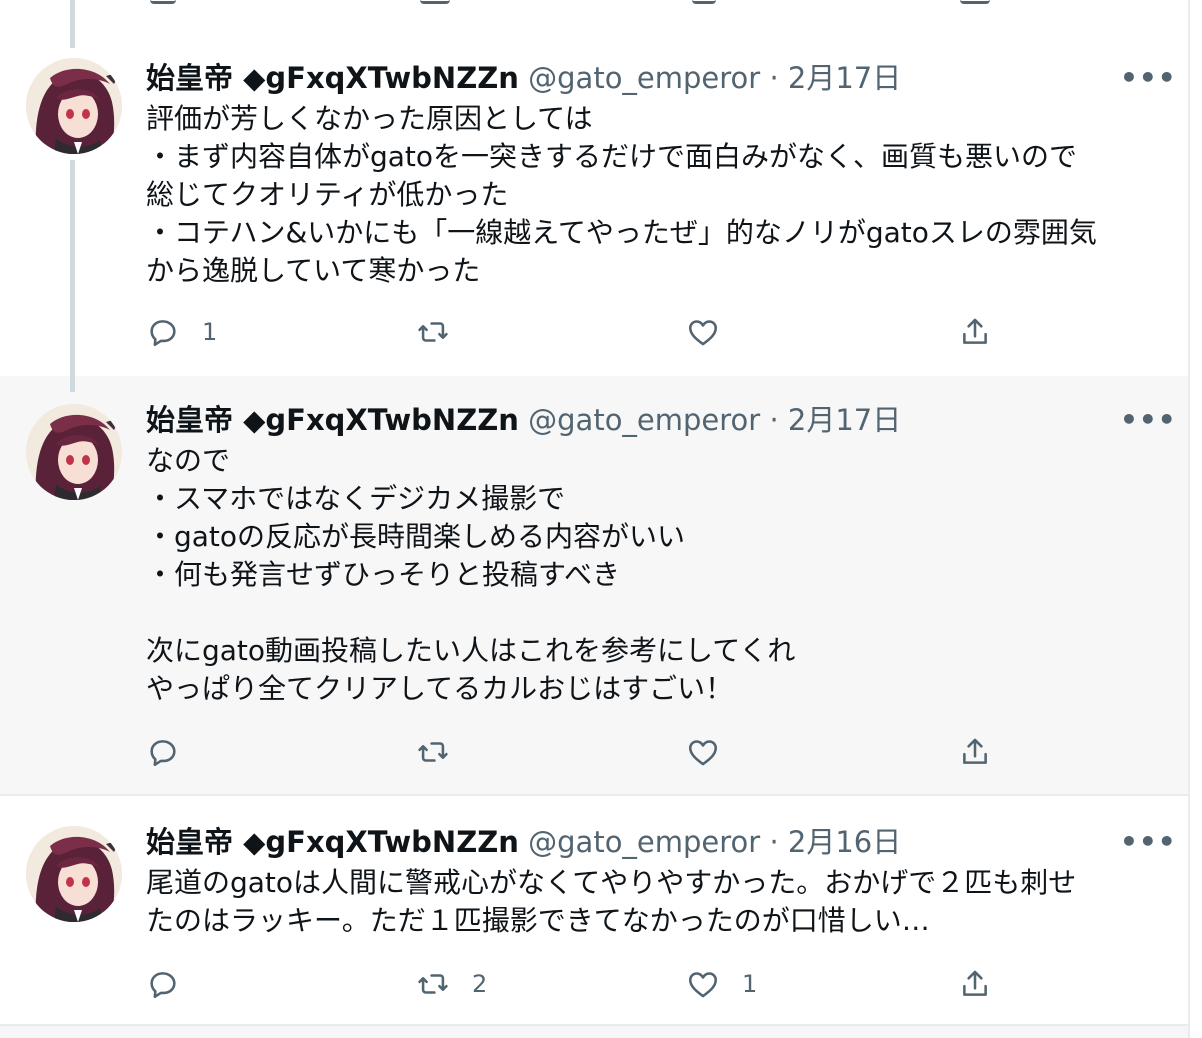 The width and height of the screenshot is (1202, 1038). What do you see at coordinates (1189, 519) in the screenshot?
I see `column-border` at bounding box center [1189, 519].